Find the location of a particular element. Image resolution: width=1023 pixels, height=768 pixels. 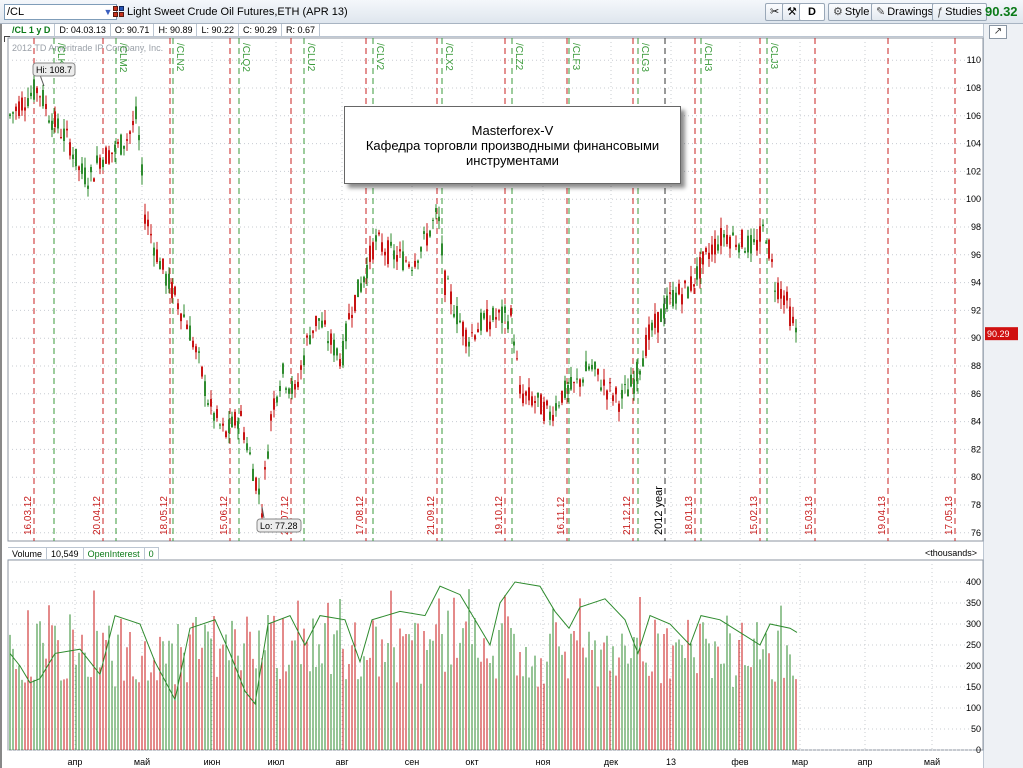

volume-tick-label: 400 is located at coordinates (973, 582).